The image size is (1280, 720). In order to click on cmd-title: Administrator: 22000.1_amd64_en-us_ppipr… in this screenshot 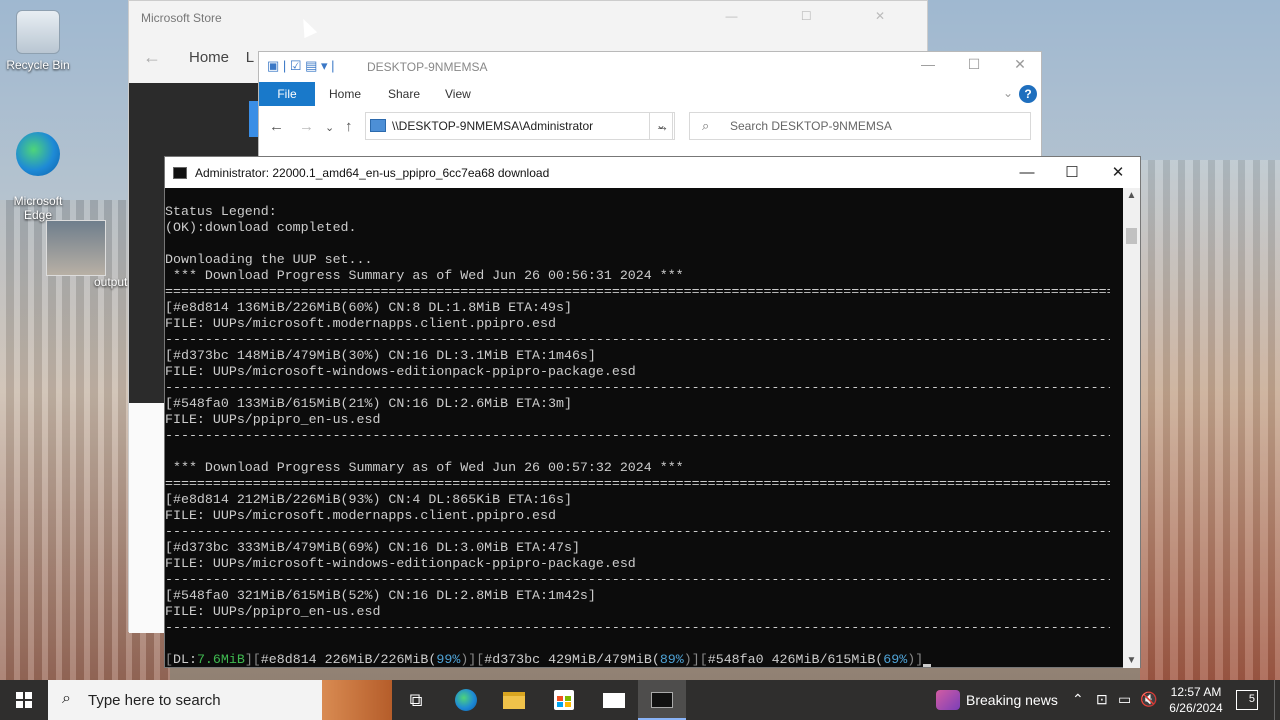, I will do `click(372, 173)`.